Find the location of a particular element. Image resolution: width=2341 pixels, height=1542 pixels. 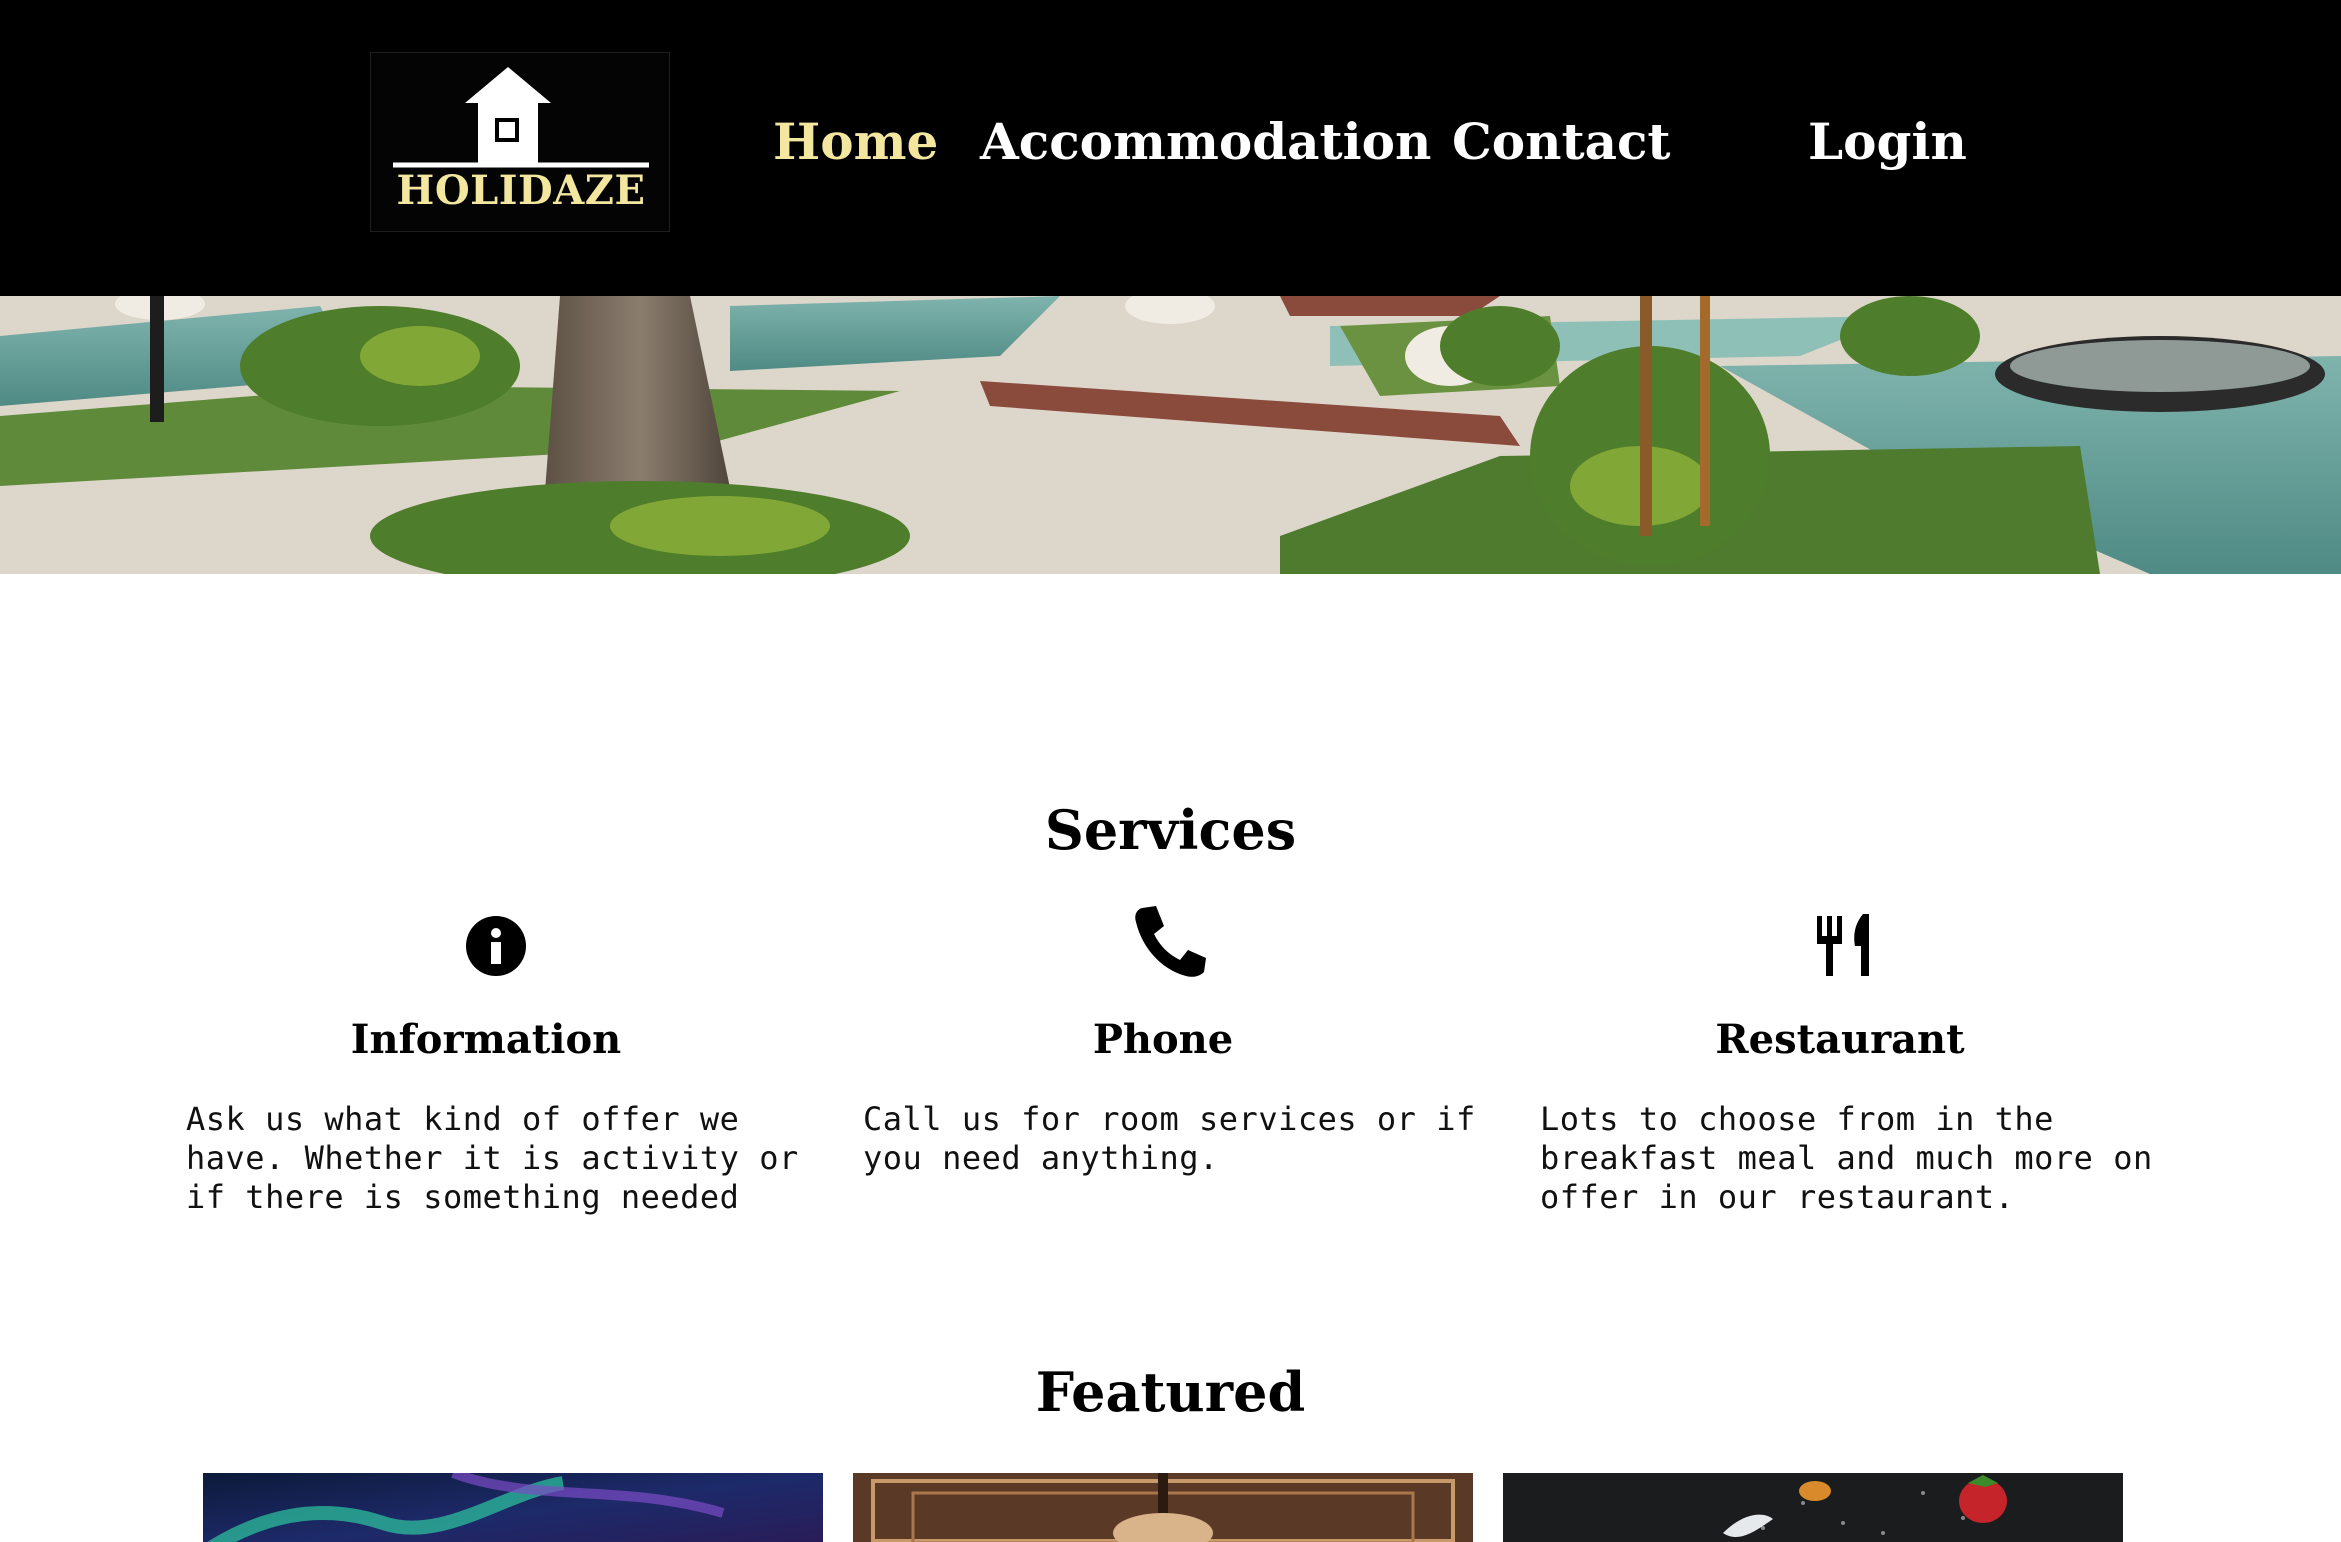

ceiling-image is located at coordinates (1163, 1507).